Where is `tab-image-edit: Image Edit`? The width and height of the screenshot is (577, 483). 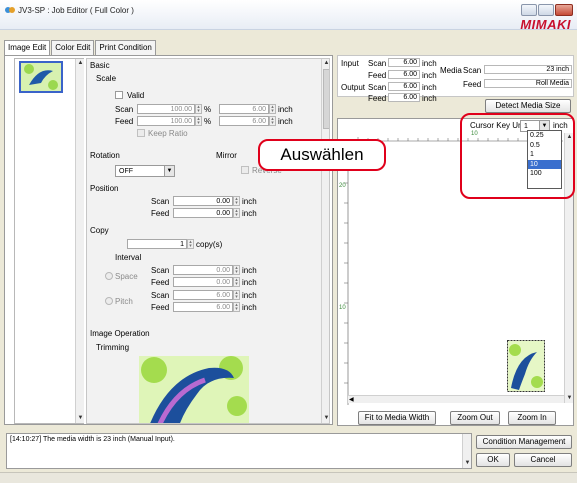
tab-image-edit: Image Edit is located at coordinates (27, 48).